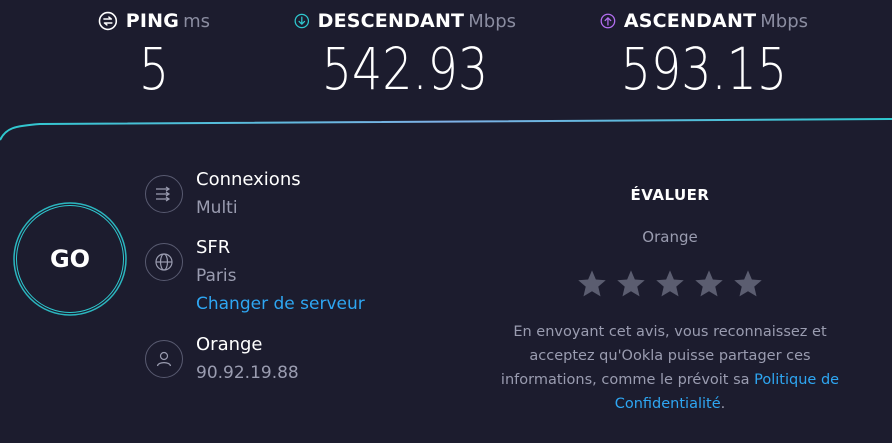 Image resolution: width=892 pixels, height=443 pixels. I want to click on ping-value: 5, so click(154, 69).